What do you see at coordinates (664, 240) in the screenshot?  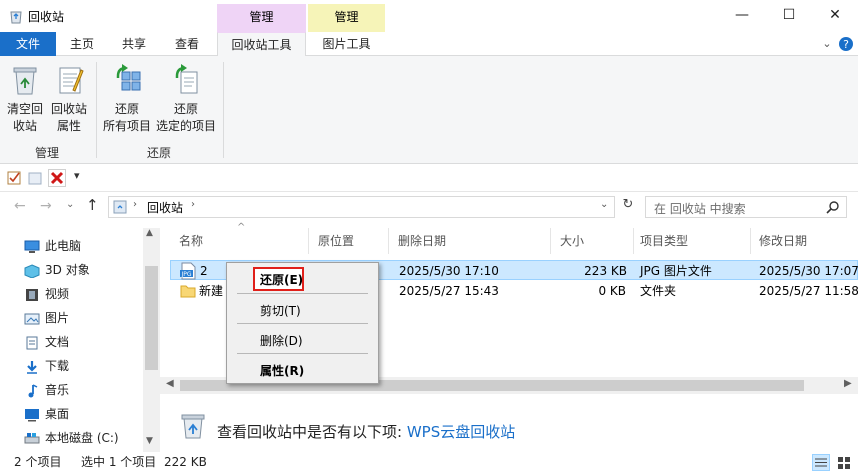 I see `column-header-item-type: 项目类型` at bounding box center [664, 240].